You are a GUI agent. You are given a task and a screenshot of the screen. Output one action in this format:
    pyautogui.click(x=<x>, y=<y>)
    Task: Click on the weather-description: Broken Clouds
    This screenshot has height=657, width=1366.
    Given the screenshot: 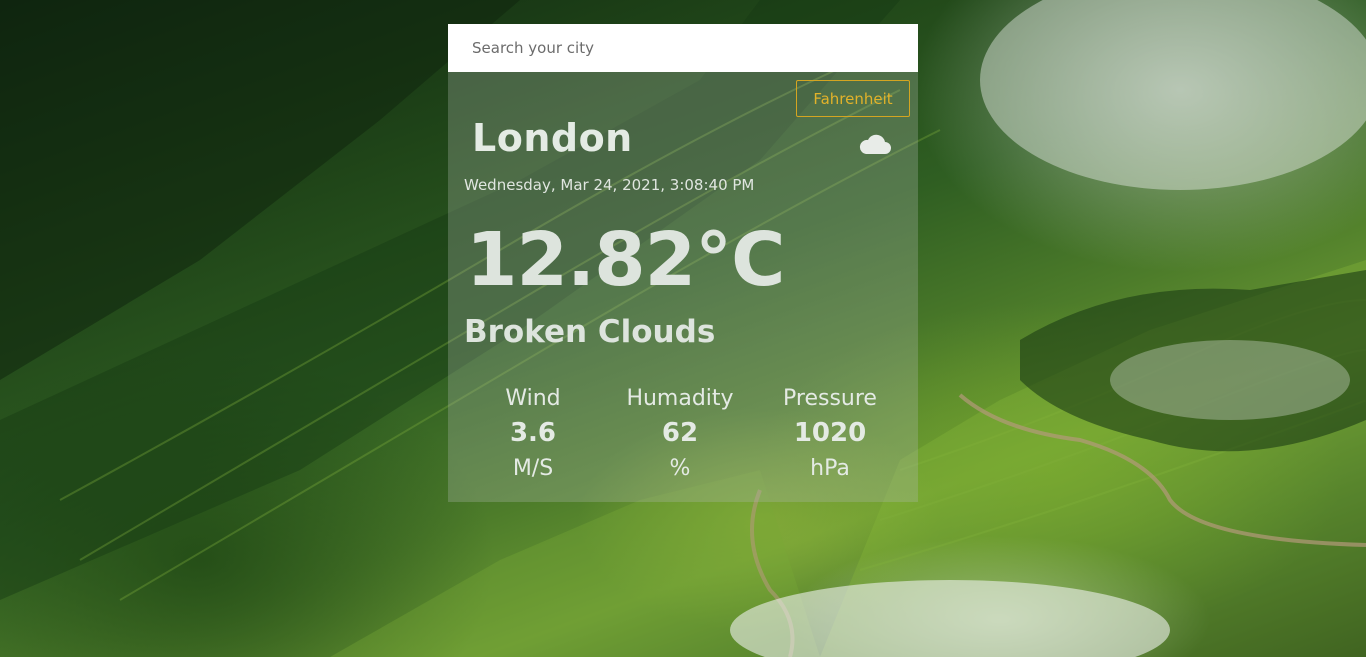 What is the action you would take?
    pyautogui.click(x=590, y=332)
    